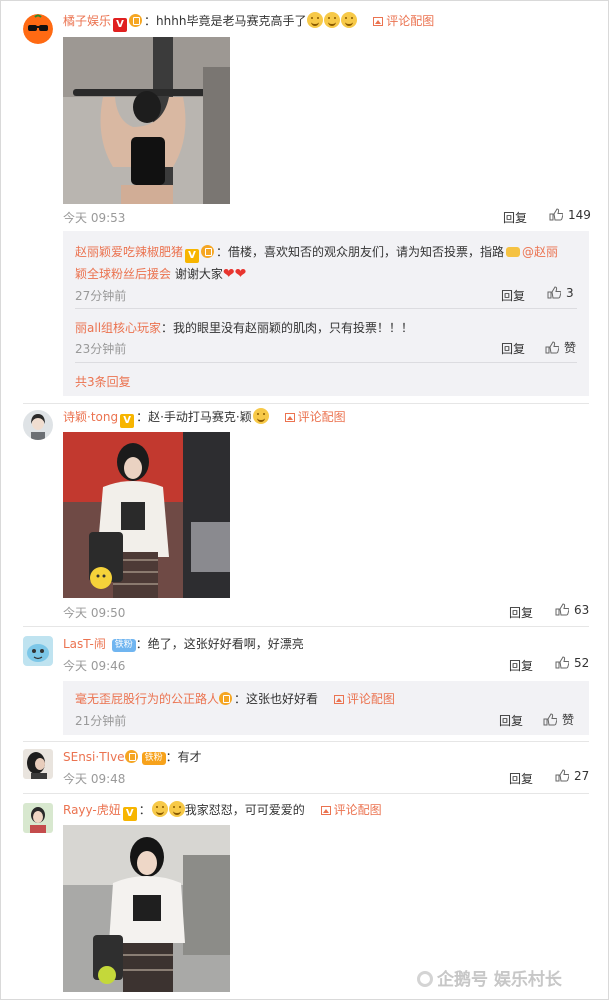  Describe the element at coordinates (248, 22) in the screenshot. I see `comment-header: 橘子娱乐 V ：hhhh毕竟是老马赛克高手了 评论配图` at that location.